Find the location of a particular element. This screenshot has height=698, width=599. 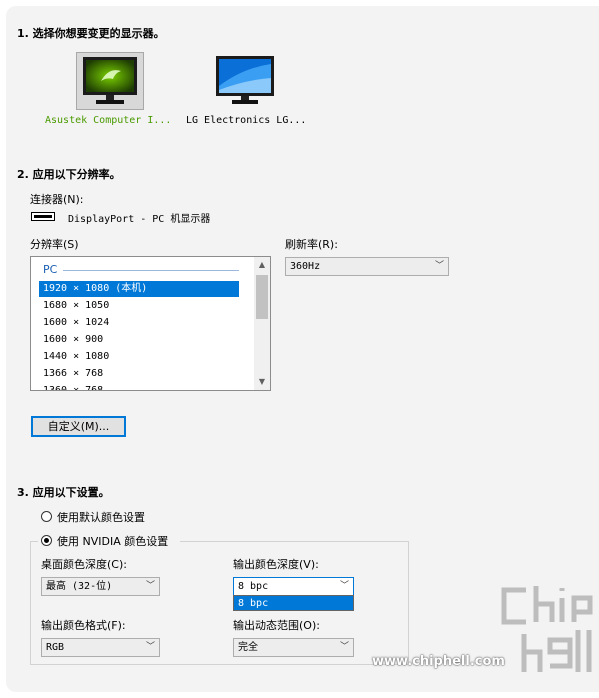

refresh-rate-label: 刷新率(R): is located at coordinates (311, 244).